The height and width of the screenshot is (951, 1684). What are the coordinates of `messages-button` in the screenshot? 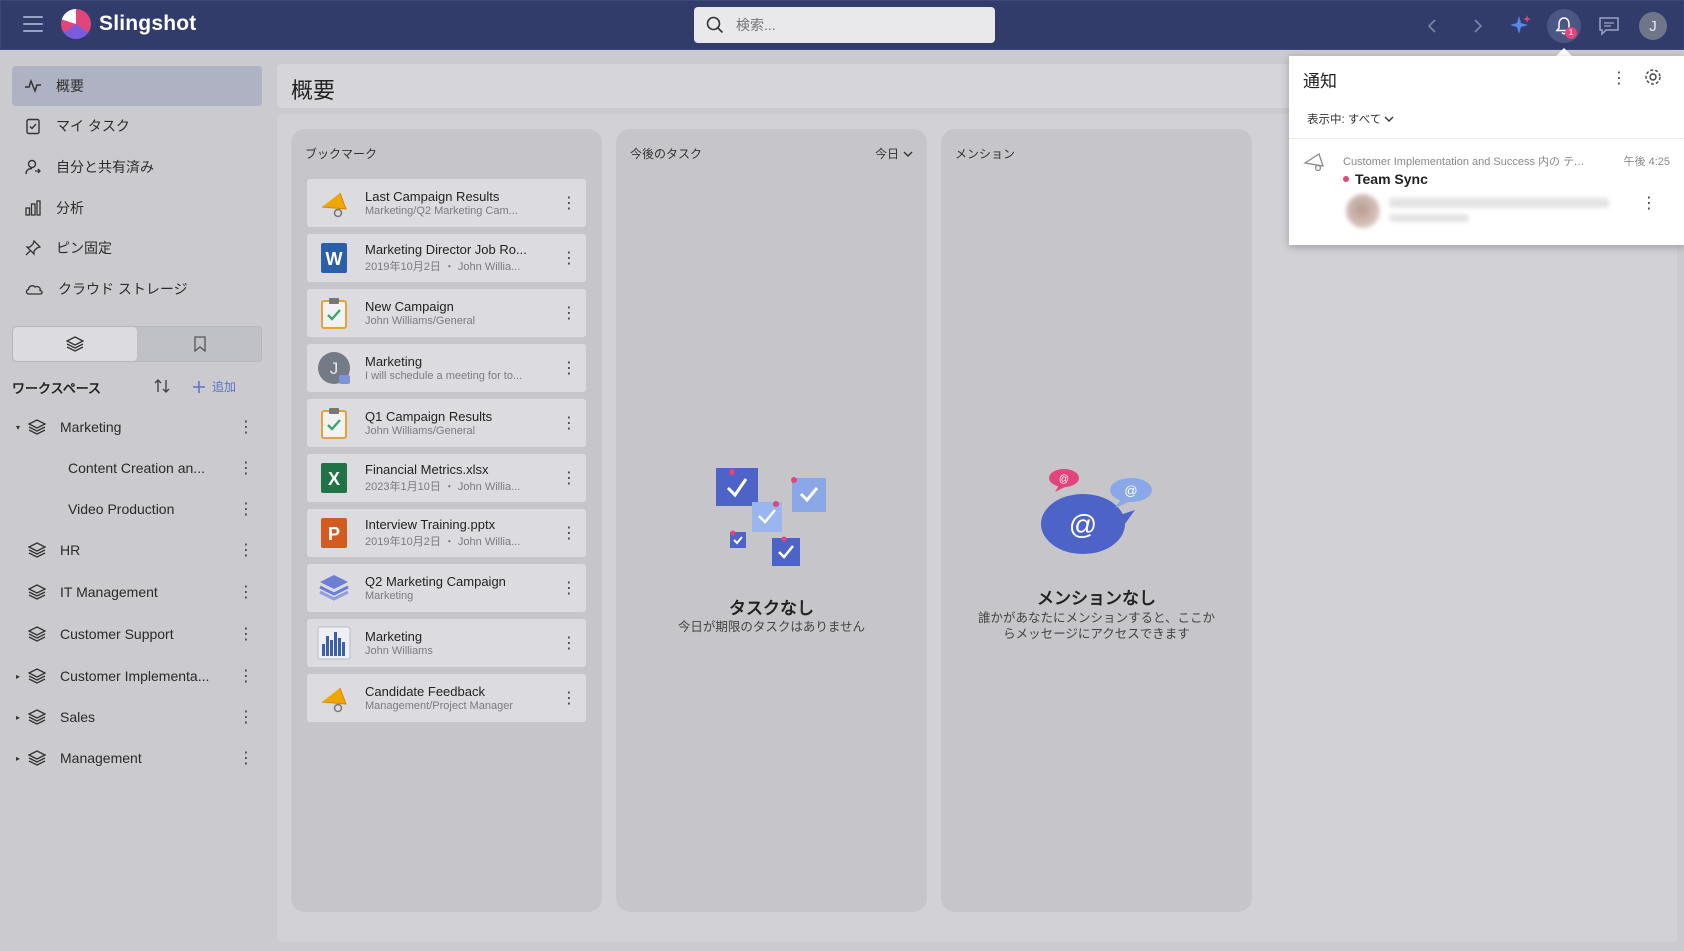 It's located at (1609, 26).